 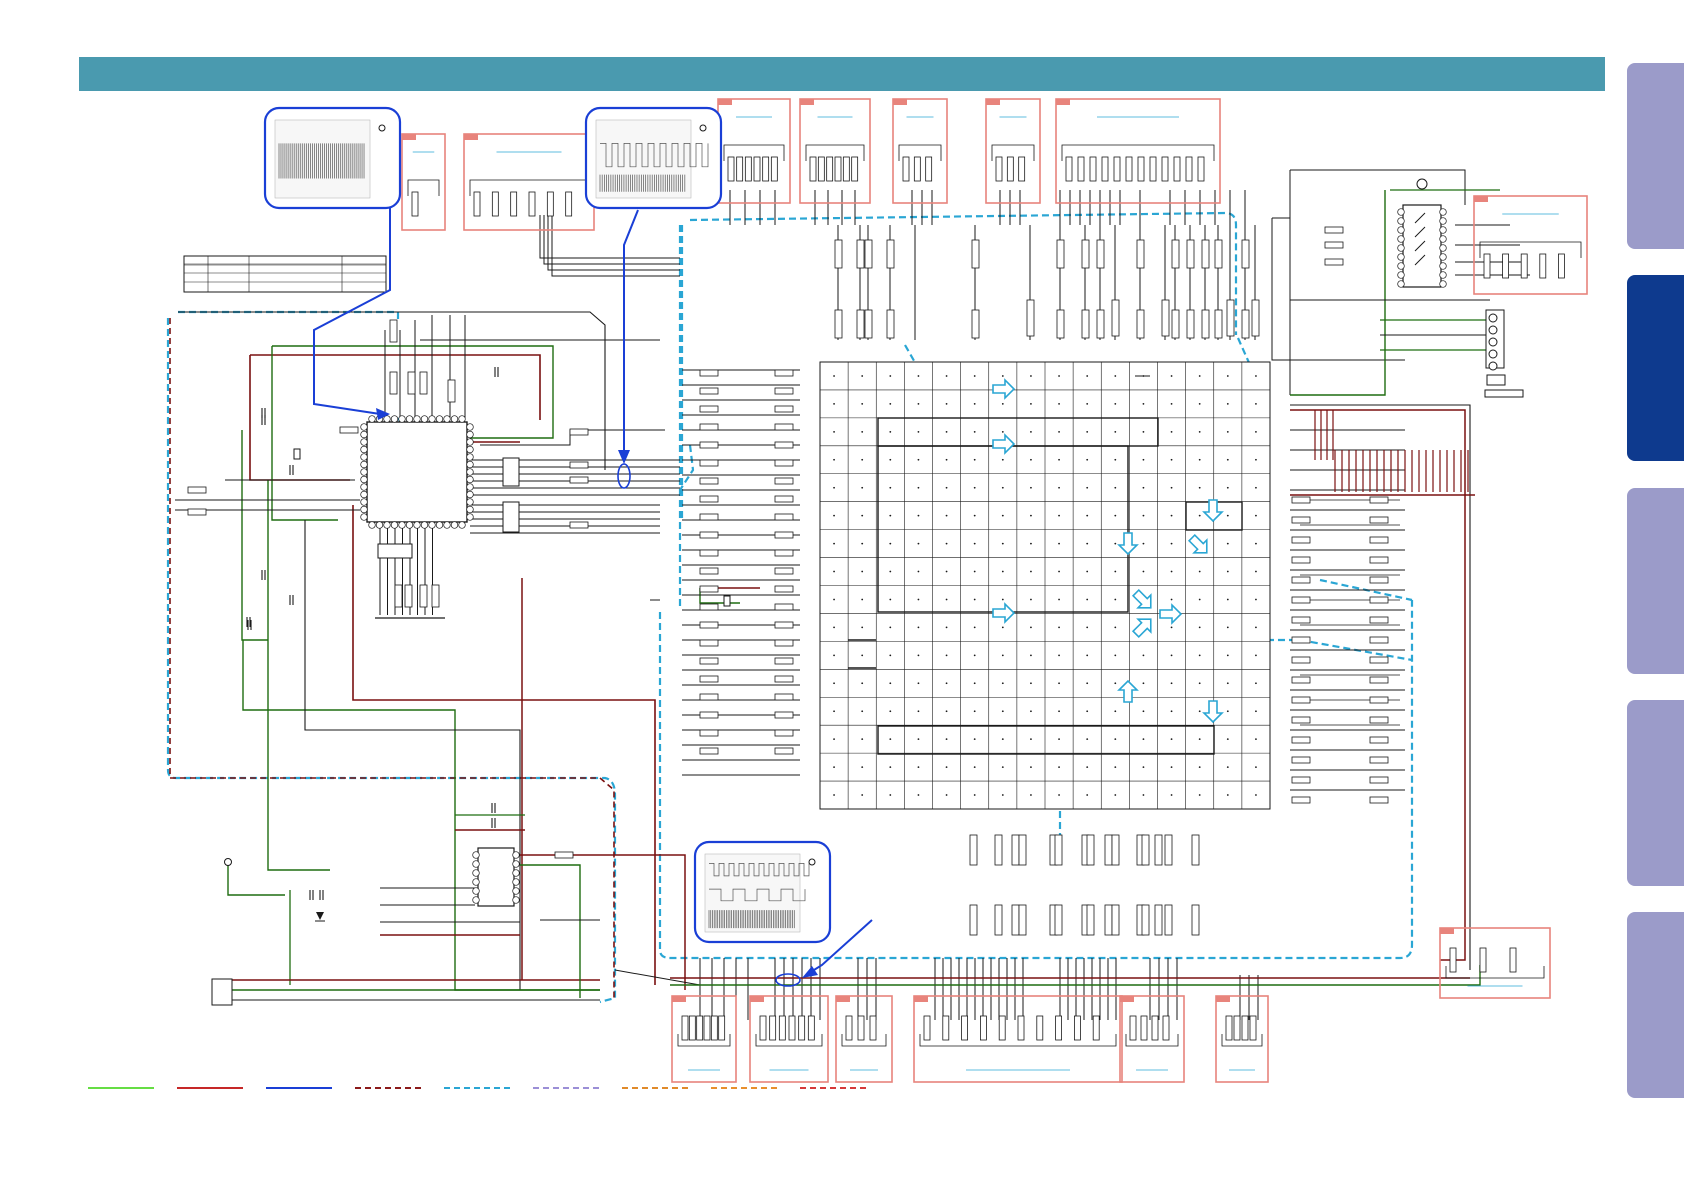 I want to click on transistor, so click(x=1422, y=184).